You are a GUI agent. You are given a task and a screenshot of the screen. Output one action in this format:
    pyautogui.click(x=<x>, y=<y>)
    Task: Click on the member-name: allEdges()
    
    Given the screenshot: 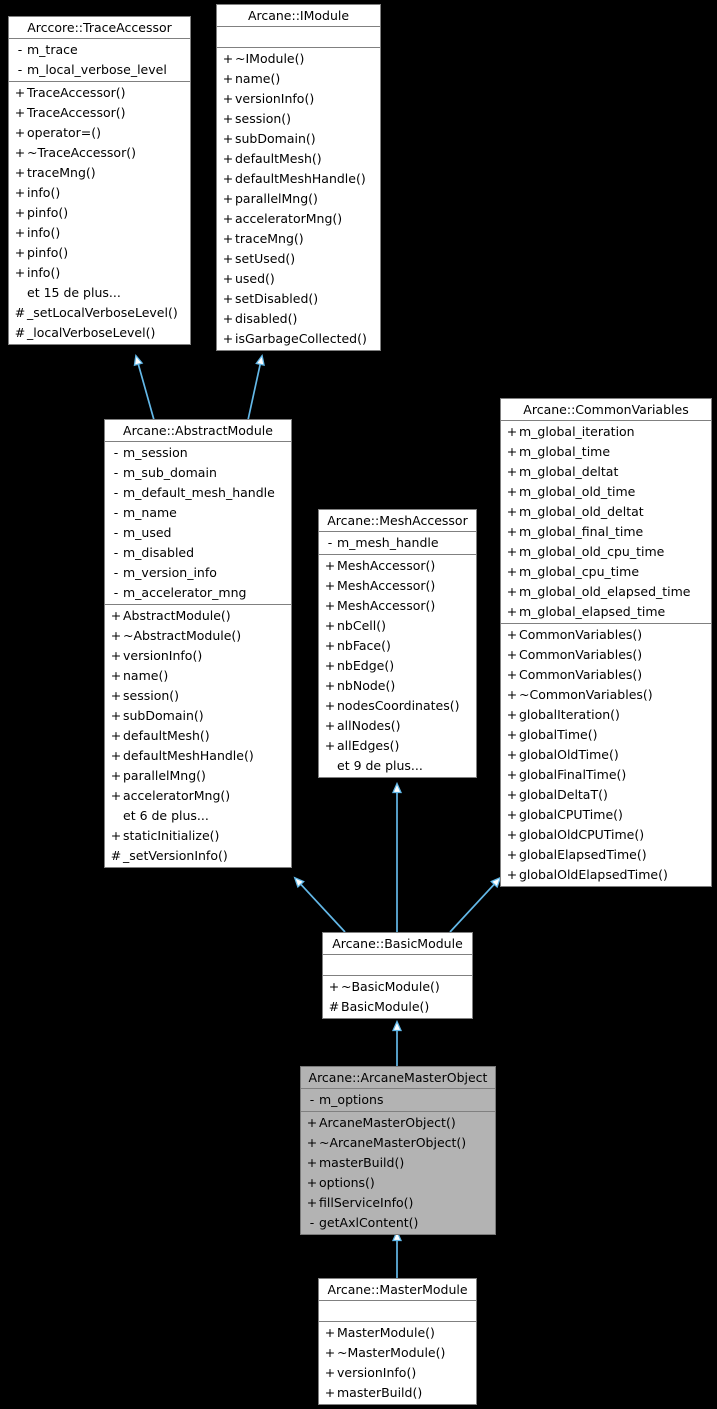 What is the action you would take?
    pyautogui.click(x=368, y=745)
    